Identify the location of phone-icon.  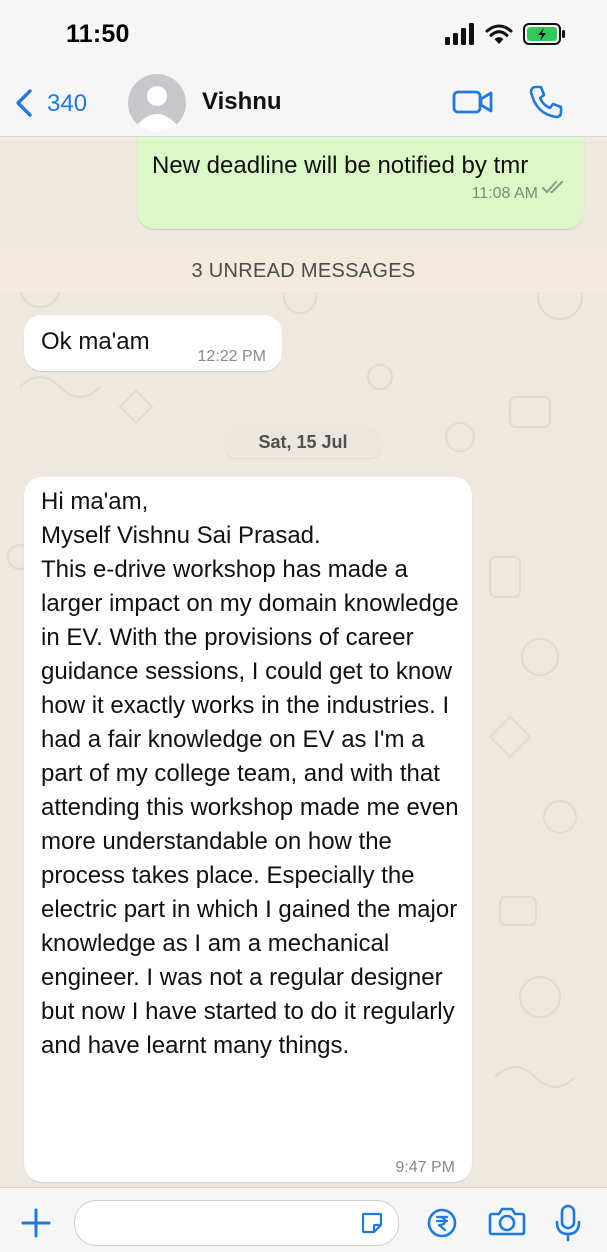
(546, 102).